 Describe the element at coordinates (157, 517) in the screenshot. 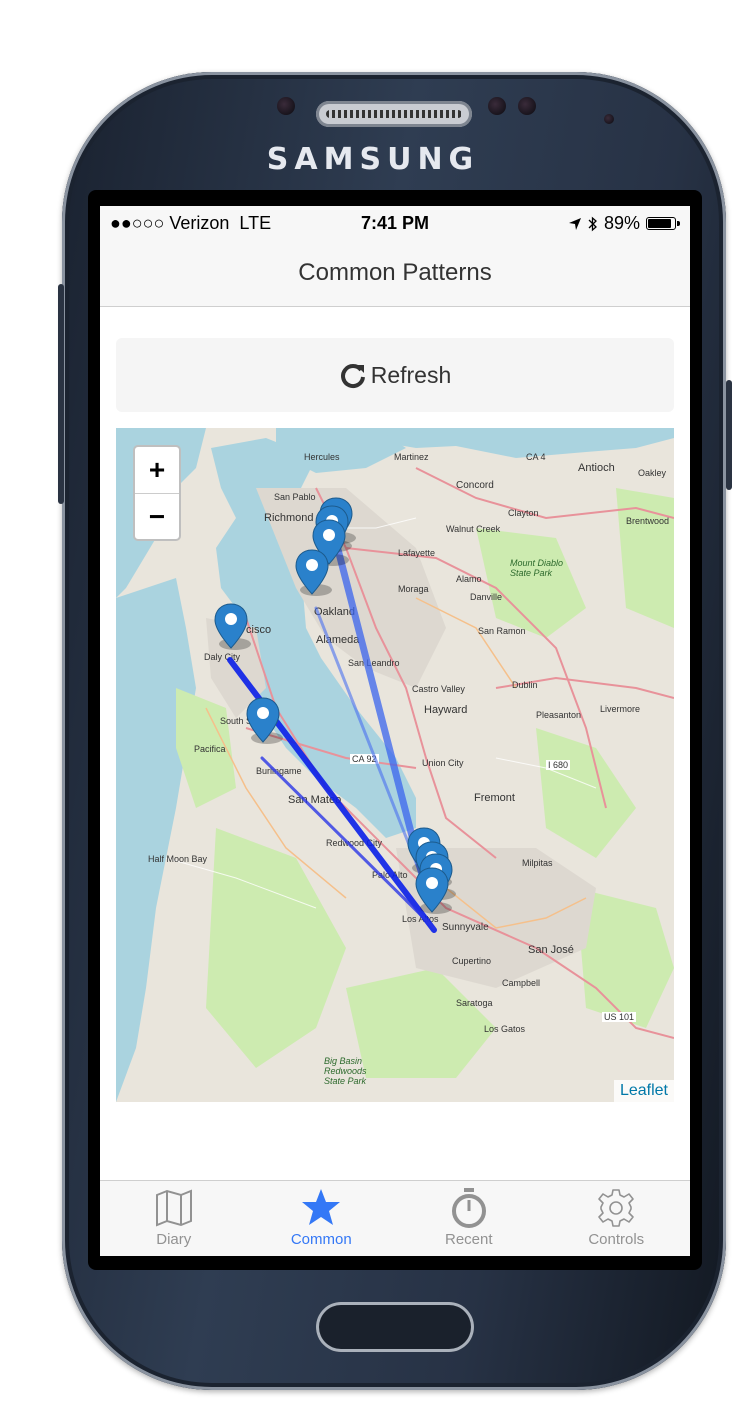

I see `zoom-out-button: −` at that location.